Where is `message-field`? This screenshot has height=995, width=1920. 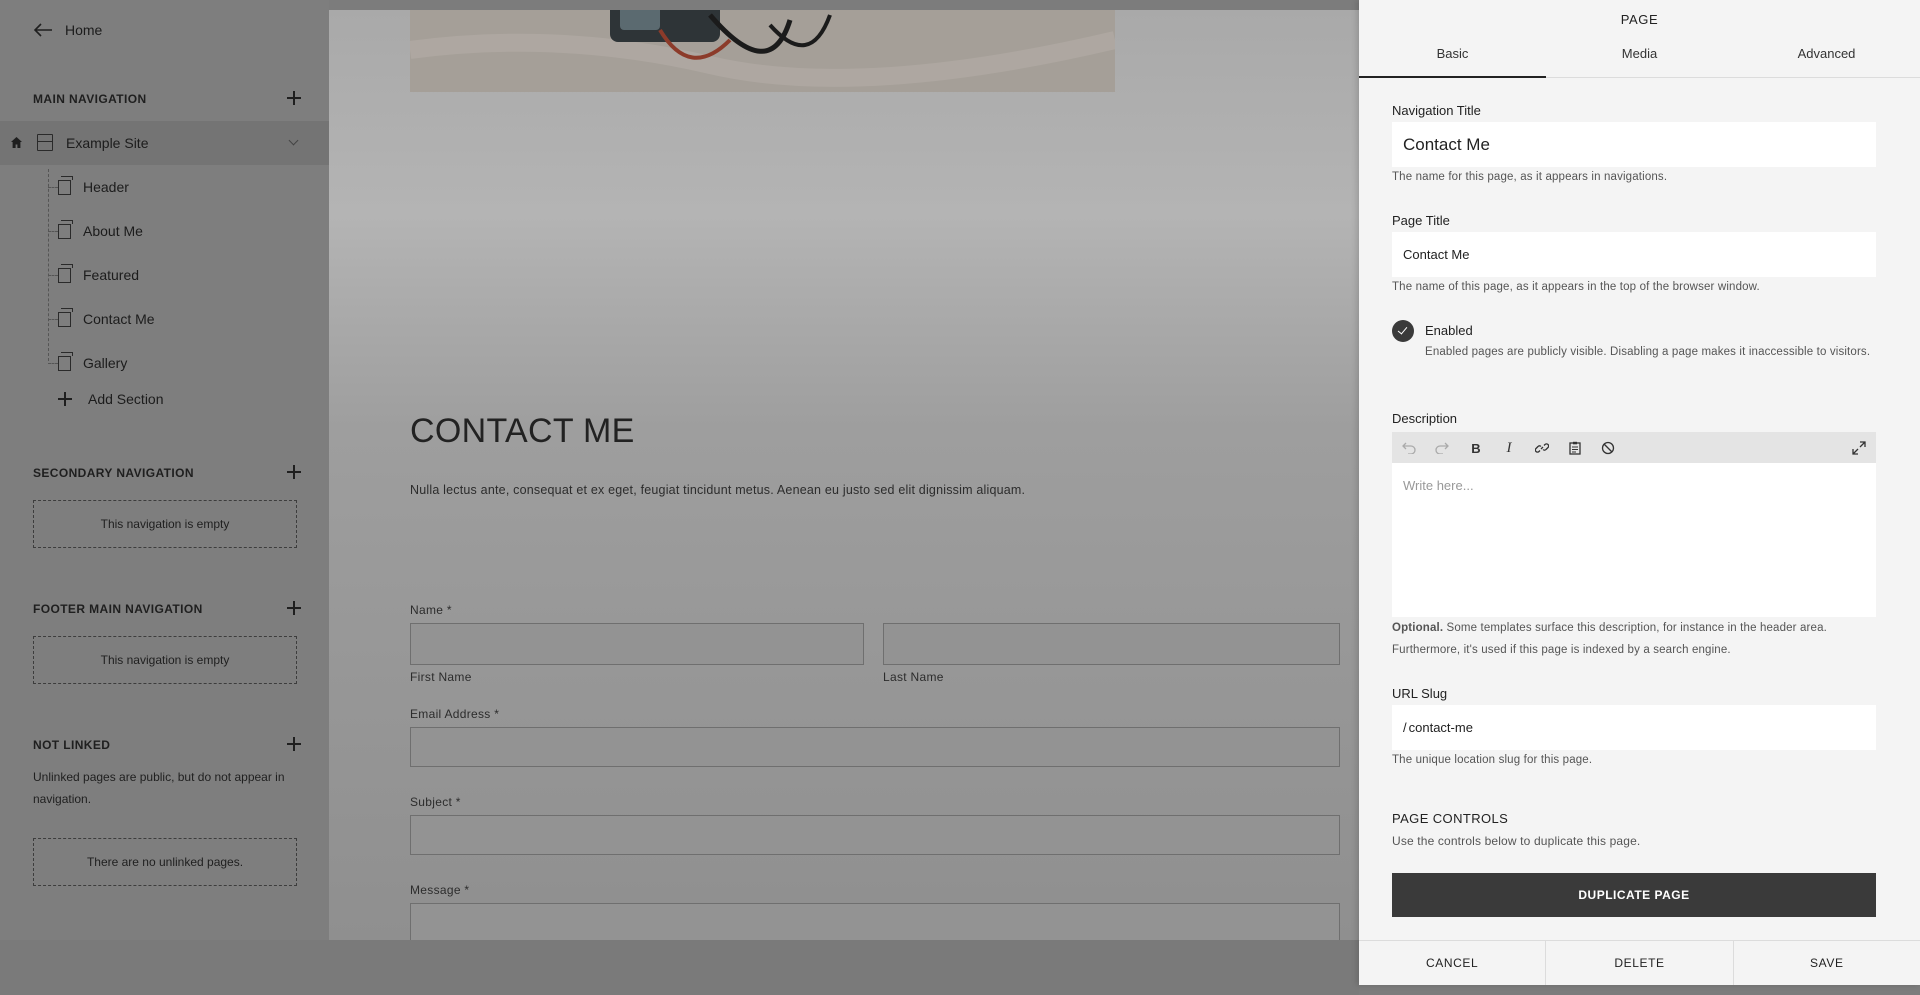
message-field is located at coordinates (875, 921).